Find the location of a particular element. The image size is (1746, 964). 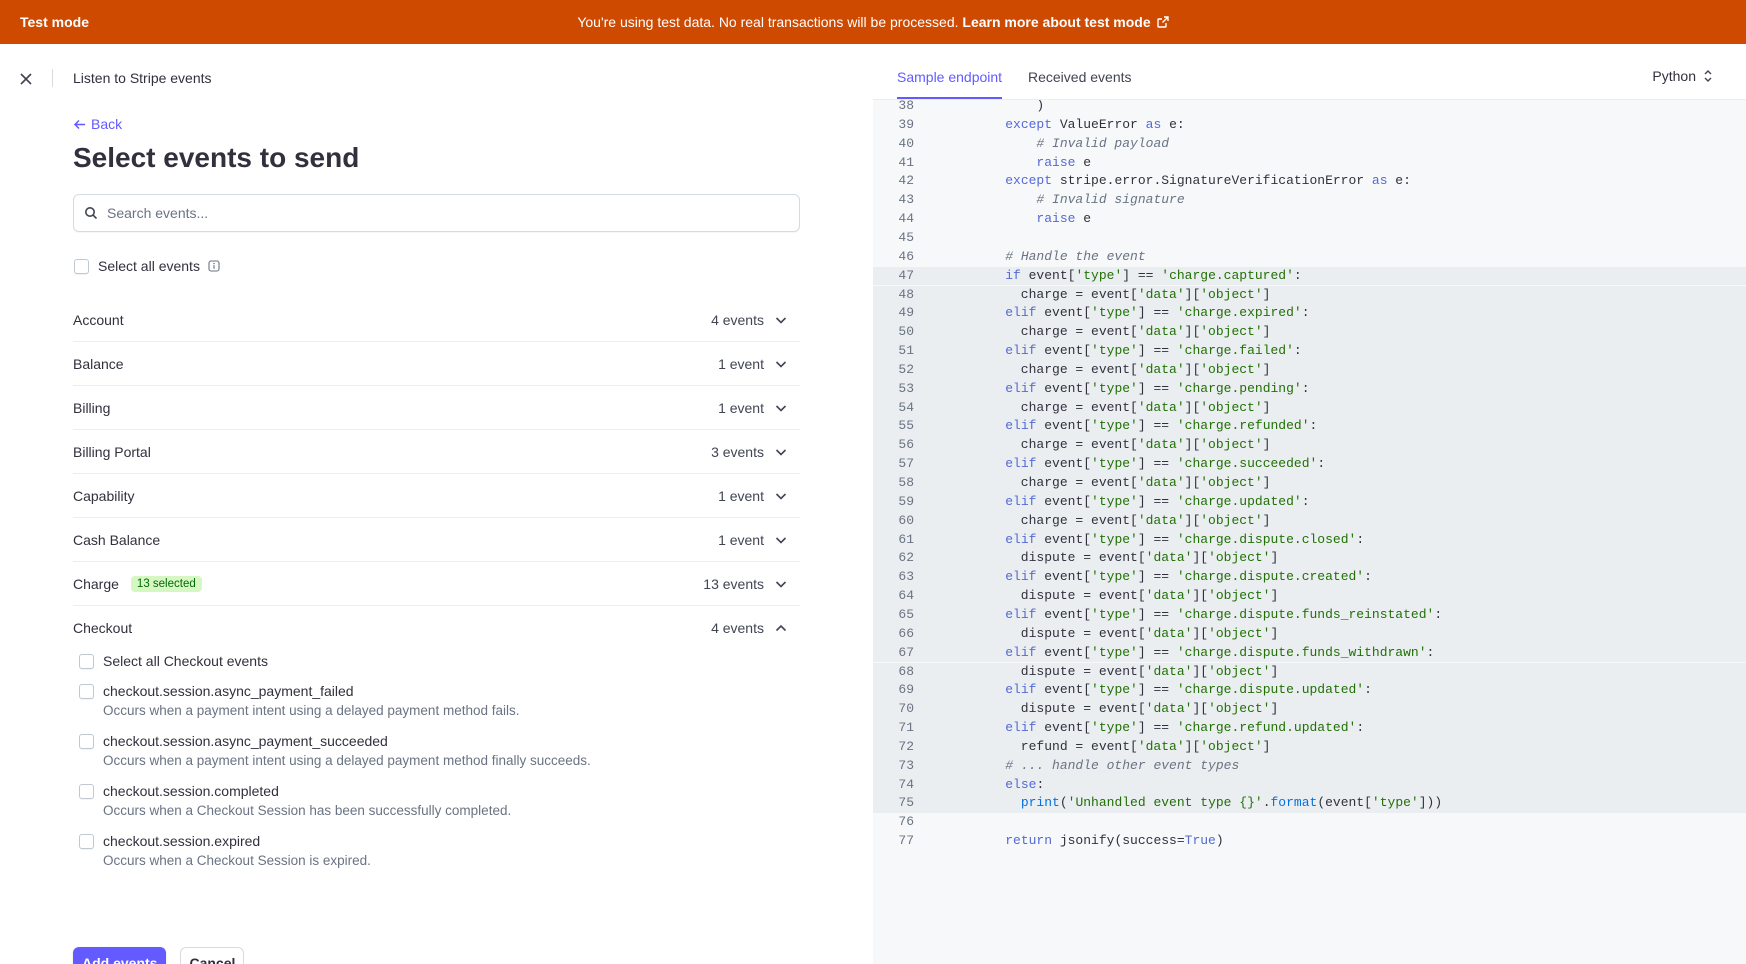

code-line: 41 raise e is located at coordinates (1309, 163).